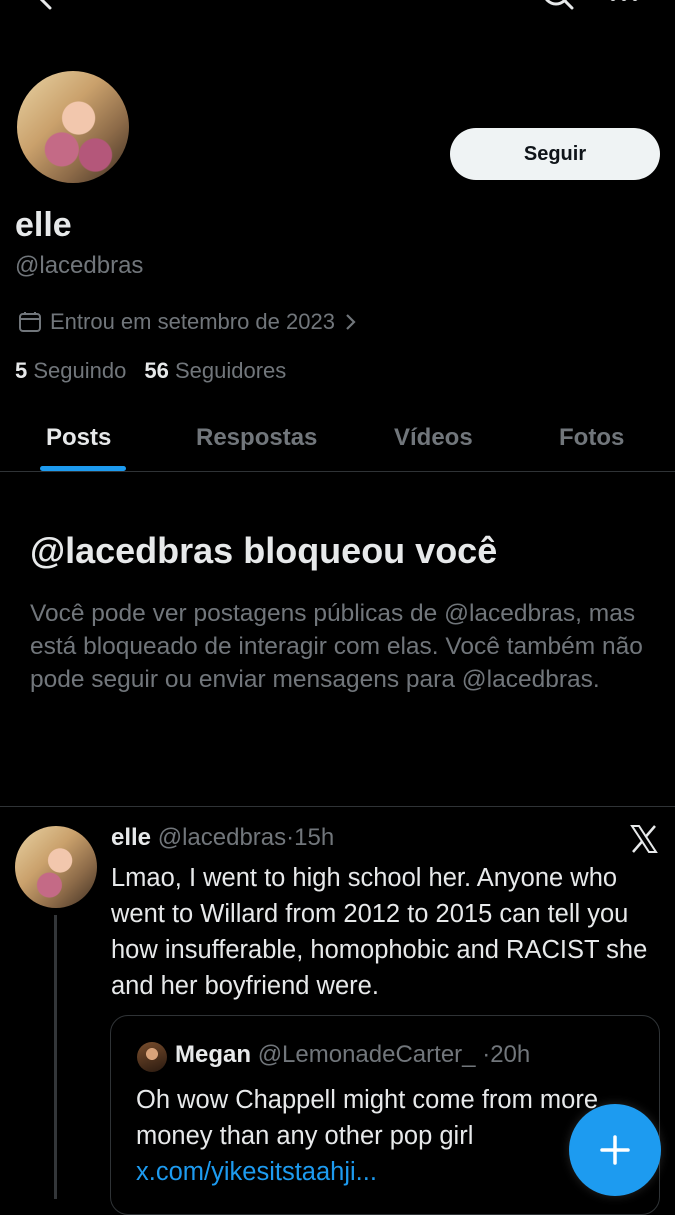 The width and height of the screenshot is (675, 1215). What do you see at coordinates (591, 438) in the screenshot?
I see `tab-fotos: Fotos` at bounding box center [591, 438].